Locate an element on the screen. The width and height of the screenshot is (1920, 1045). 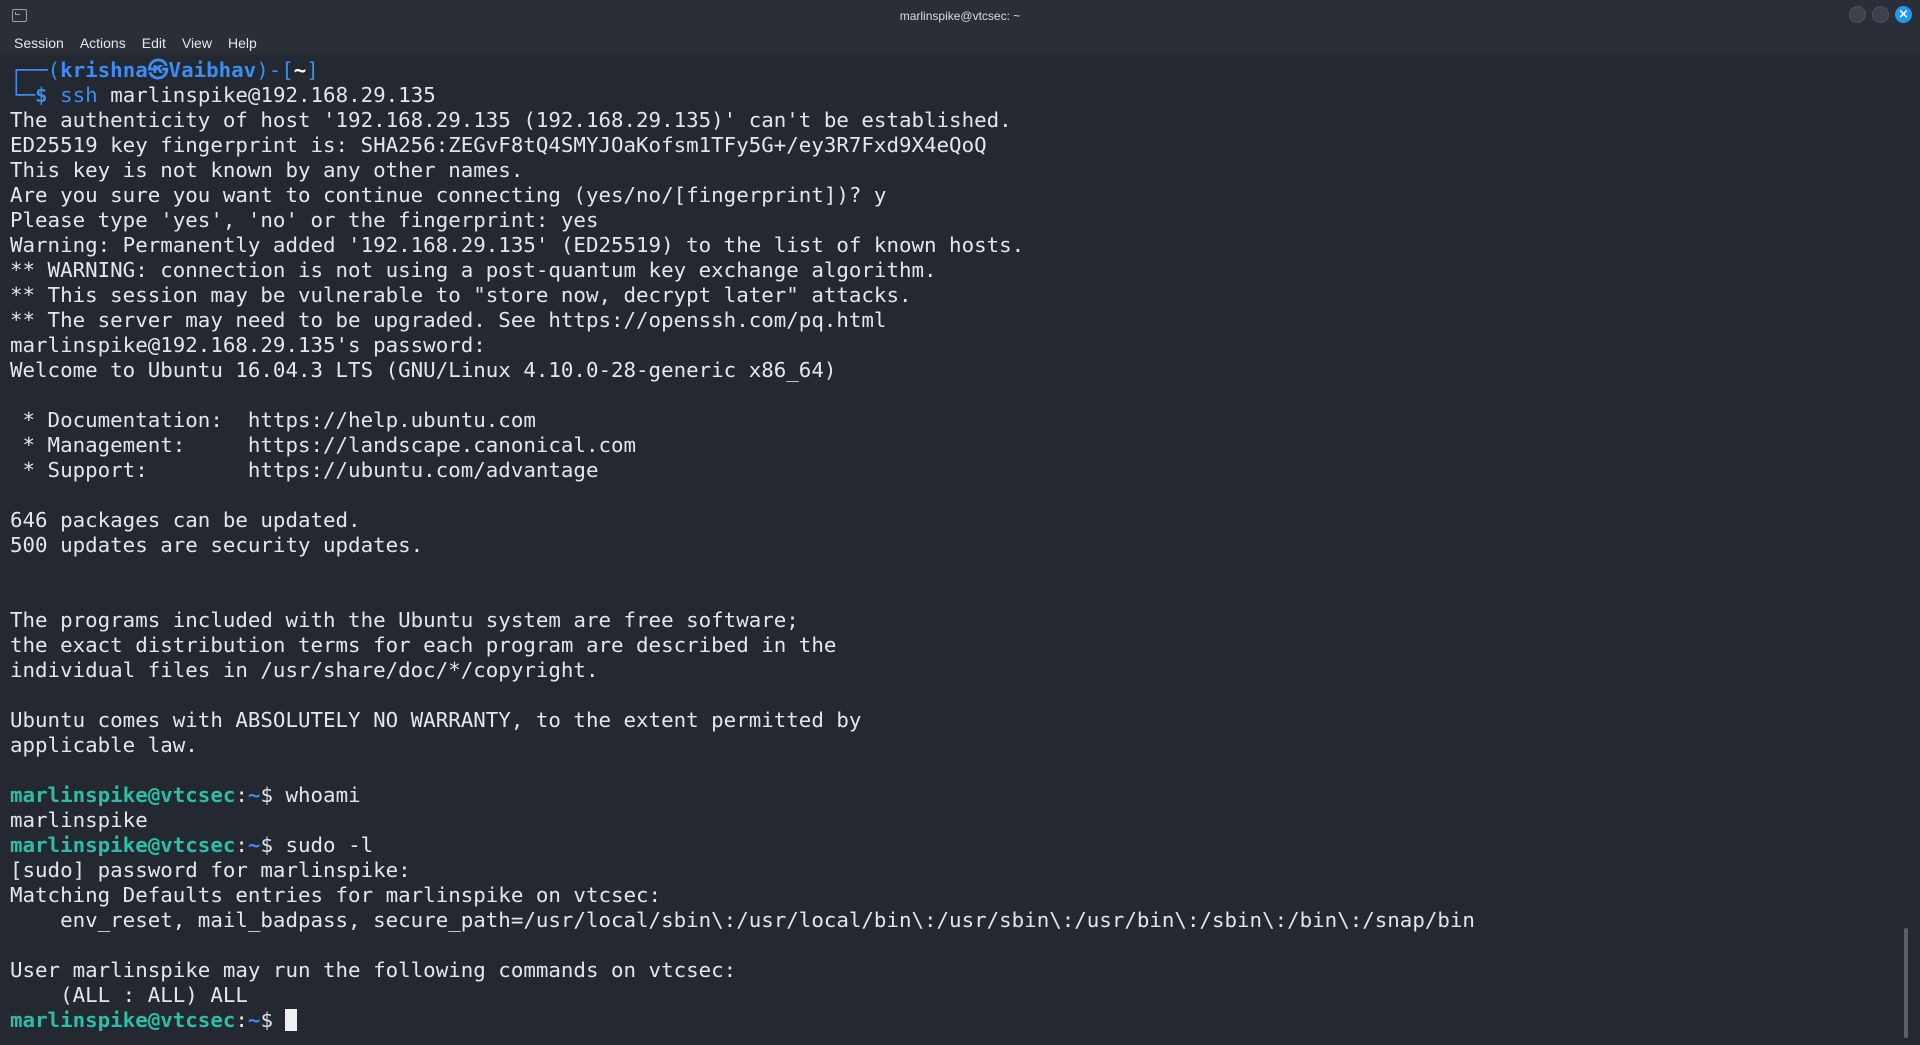
window-controls: × is located at coordinates (1880, 14).